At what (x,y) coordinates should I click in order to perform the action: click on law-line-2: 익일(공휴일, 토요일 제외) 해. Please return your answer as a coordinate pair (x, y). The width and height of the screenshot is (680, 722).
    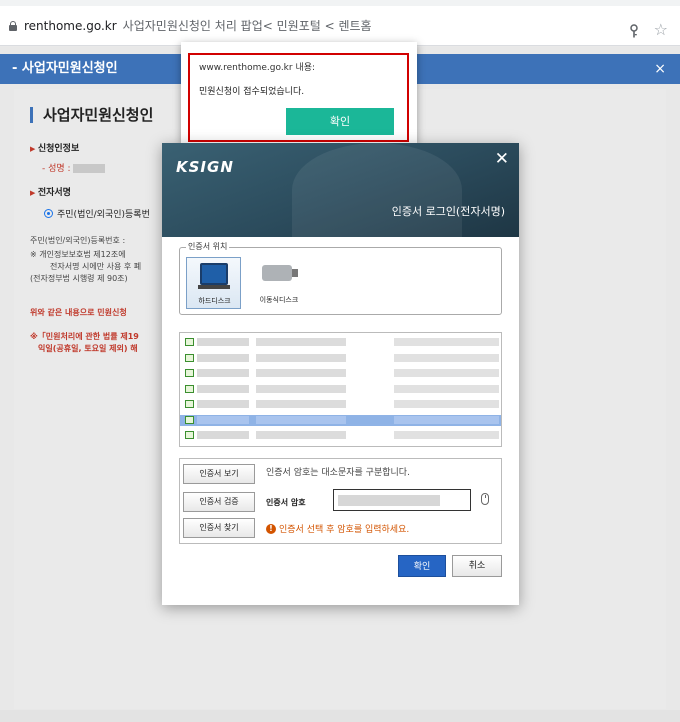
    Looking at the image, I should click on (88, 348).